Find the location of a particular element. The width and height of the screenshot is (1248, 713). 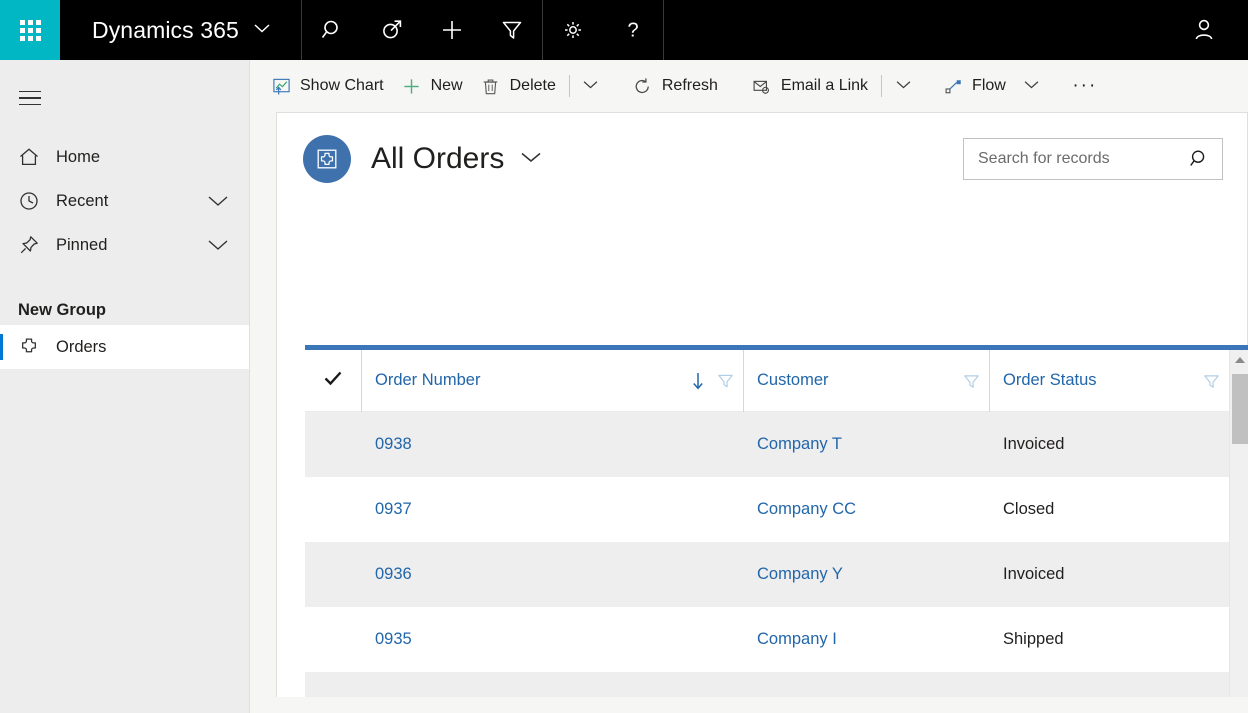

user-account-button is located at coordinates (1204, 30).